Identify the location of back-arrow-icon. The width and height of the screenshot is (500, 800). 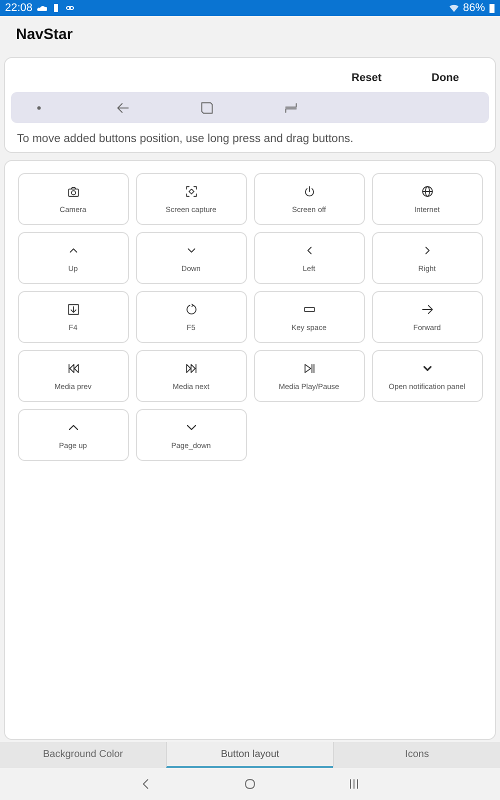
(123, 107).